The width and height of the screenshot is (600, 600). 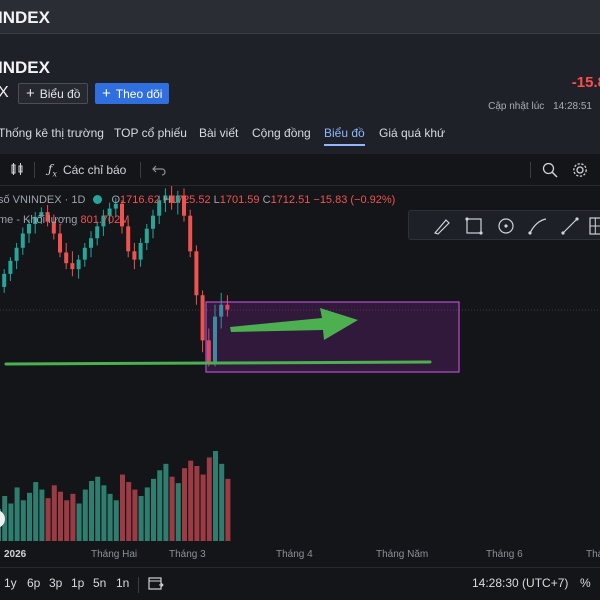 What do you see at coordinates (132, 93) in the screenshot?
I see `follow-button: + Theo dõi` at bounding box center [132, 93].